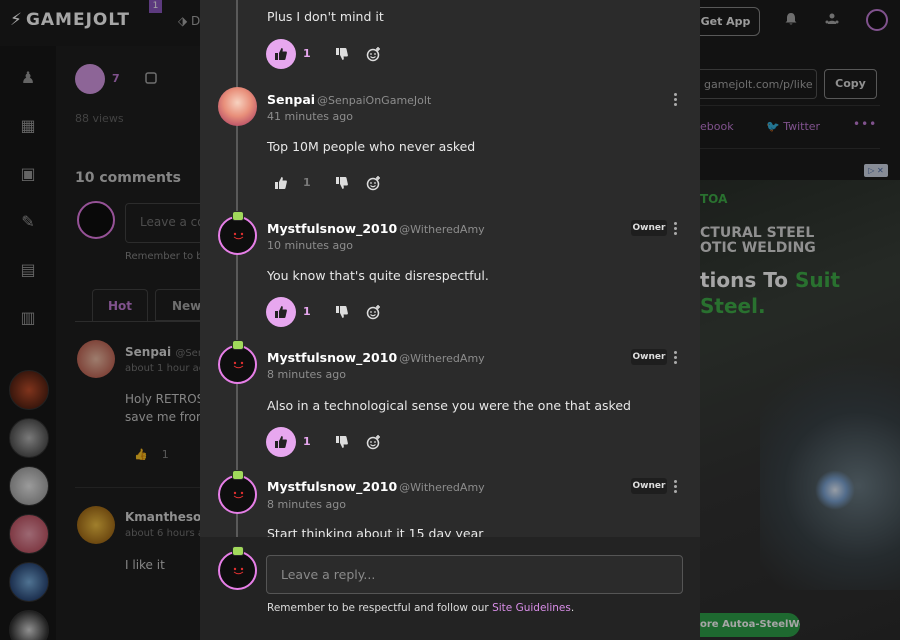  What do you see at coordinates (325, 16) in the screenshot?
I see `comment-text: Plus I don't mind it` at bounding box center [325, 16].